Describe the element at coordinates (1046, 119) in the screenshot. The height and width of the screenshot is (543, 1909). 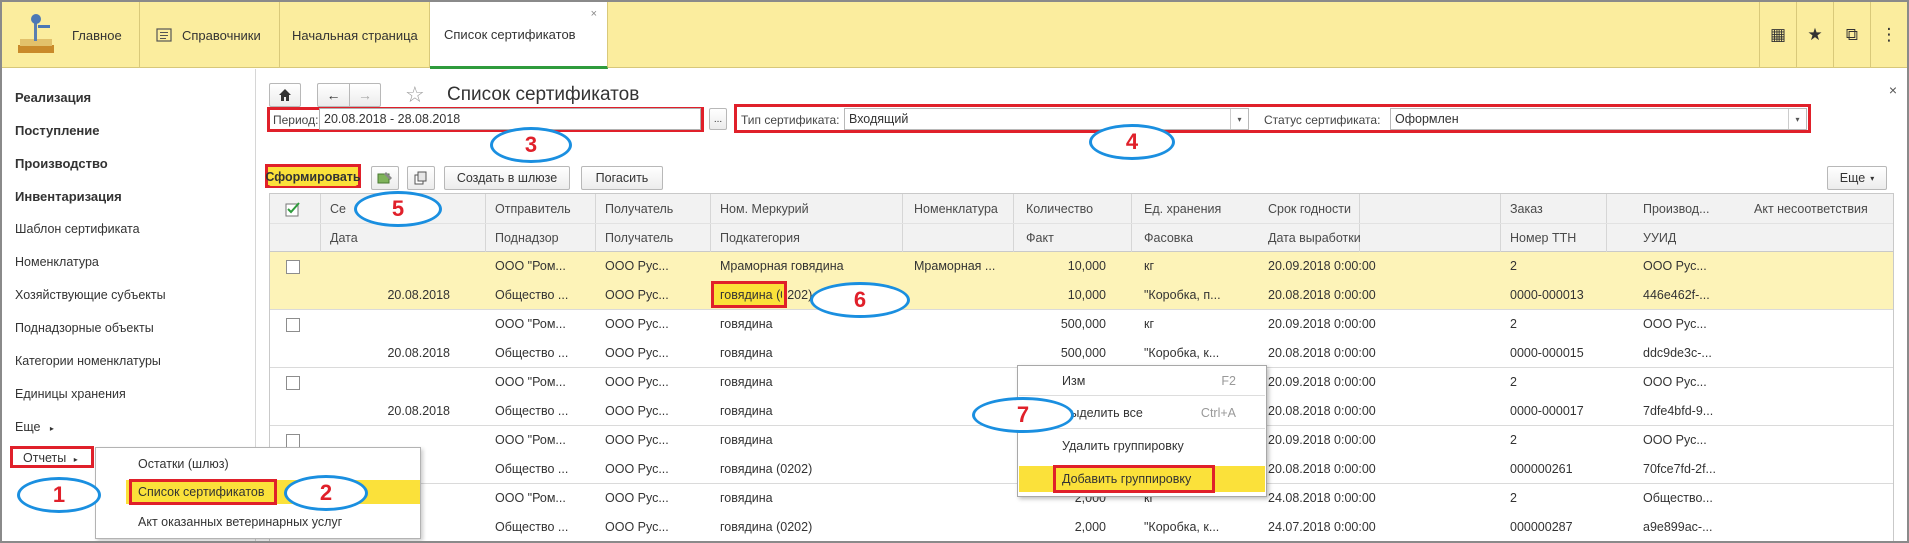
I see `cert-type-select: Входящий ▾` at that location.